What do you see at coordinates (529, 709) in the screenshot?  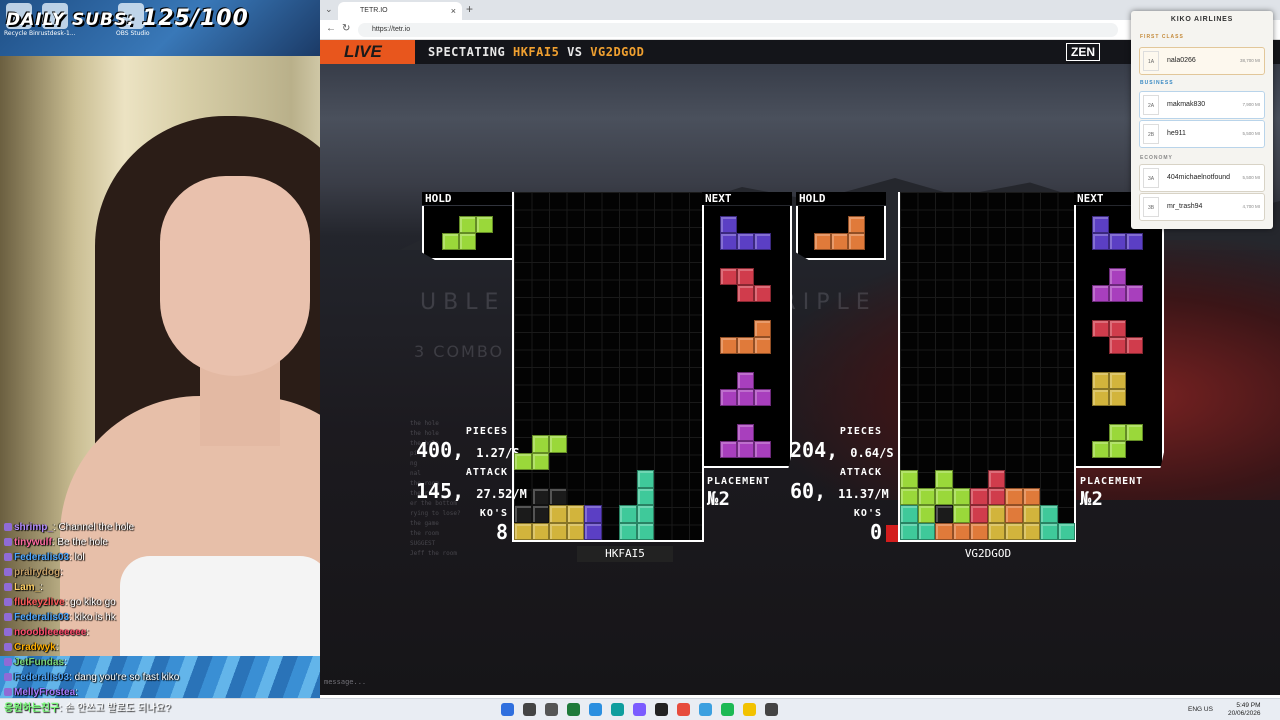 I see `search-icon` at bounding box center [529, 709].